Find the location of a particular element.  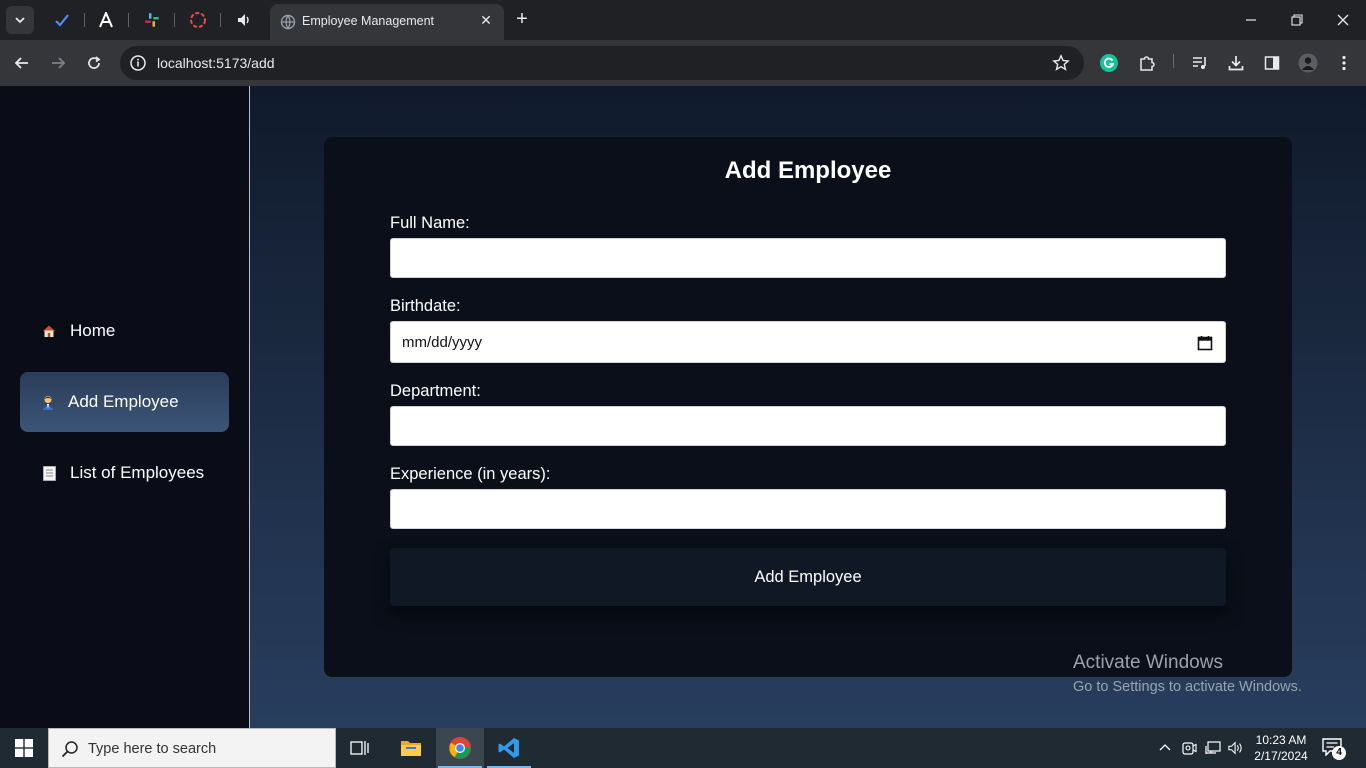

avatar-icon is located at coordinates (1308, 63).